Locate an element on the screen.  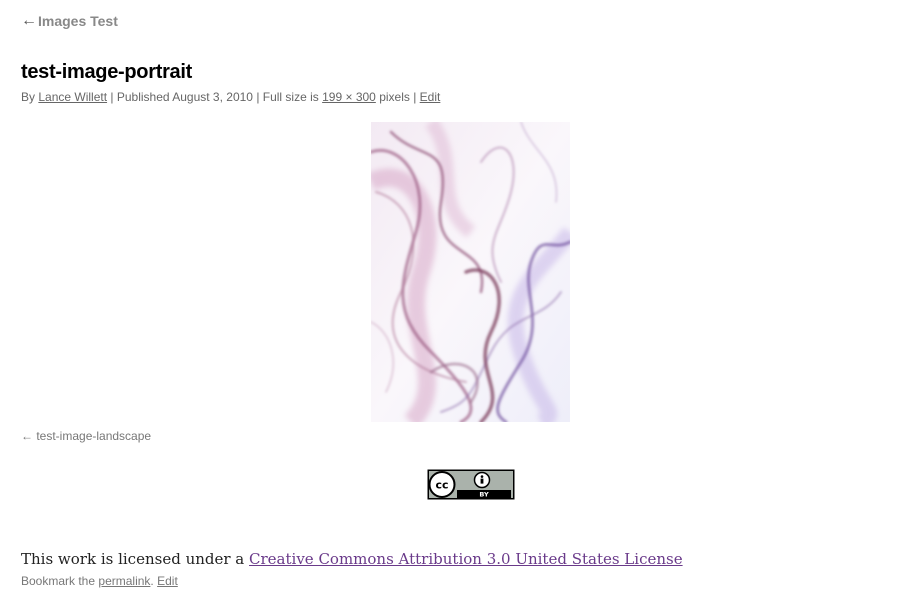
previous-image-link: ← test-image-landscape is located at coordinates (86, 436).